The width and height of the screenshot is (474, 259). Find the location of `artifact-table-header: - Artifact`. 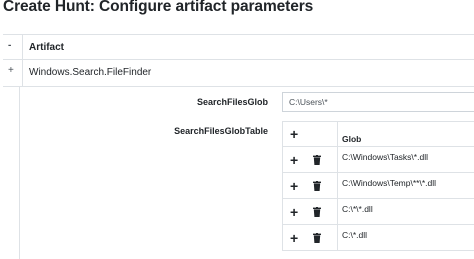

artifact-table-header: - Artifact is located at coordinates (238, 47).